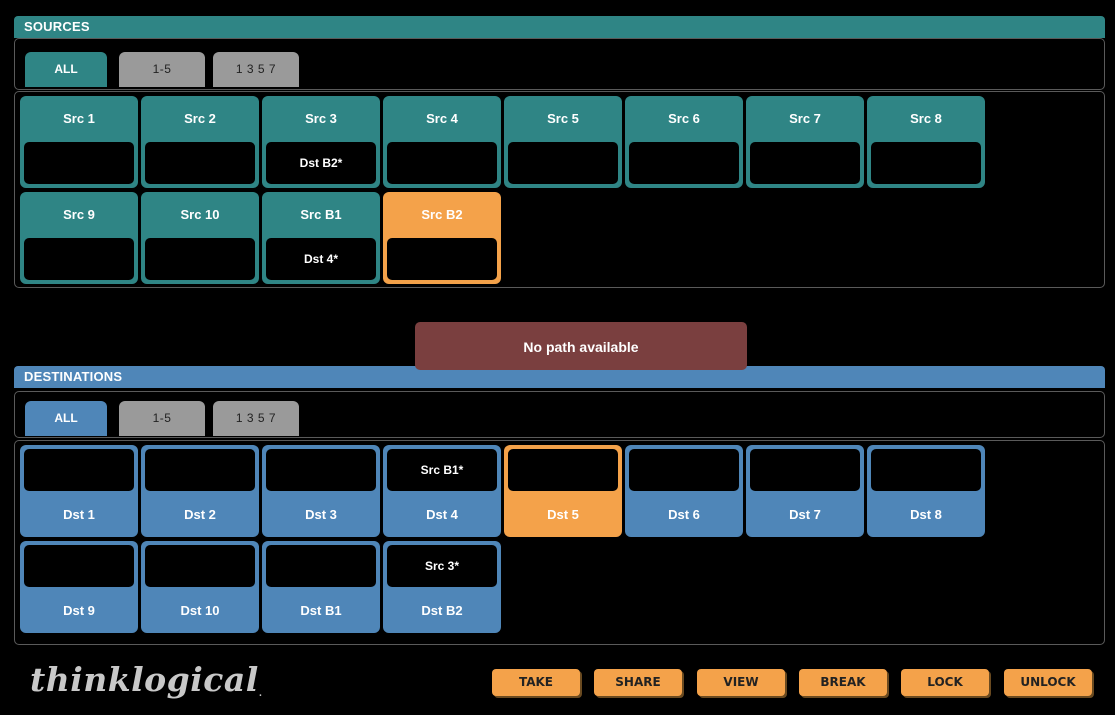  I want to click on source-name: Src B1, so click(321, 214).